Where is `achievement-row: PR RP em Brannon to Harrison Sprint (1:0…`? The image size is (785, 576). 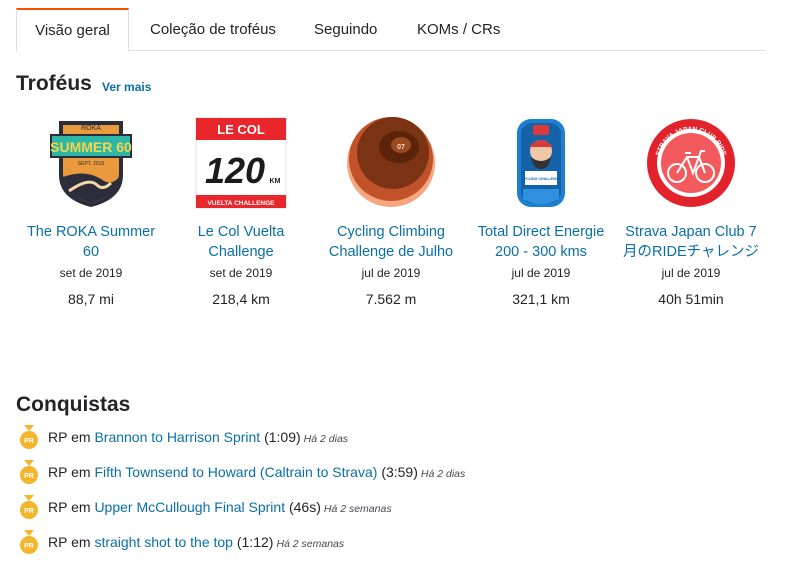
achievement-row: PR RP em Brannon to Harrison Sprint (1:0… is located at coordinates (388, 437).